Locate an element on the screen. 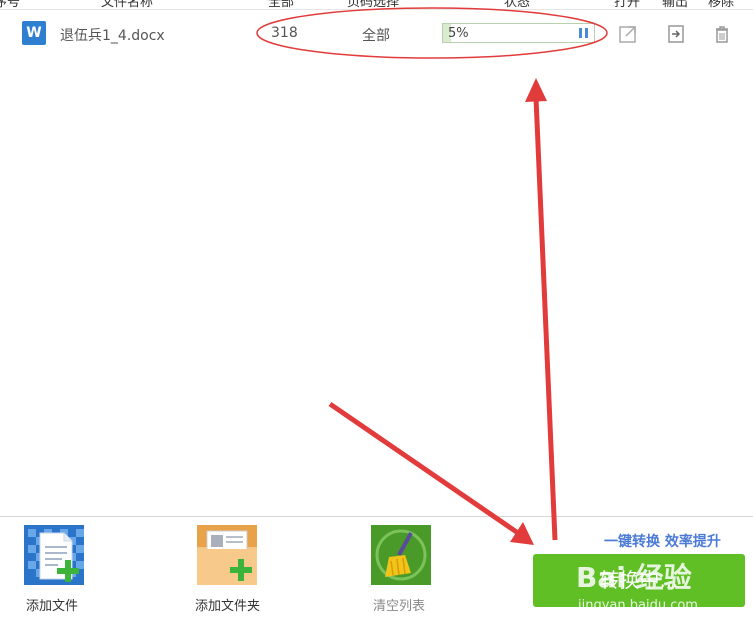 The height and width of the screenshot is (621, 753). header-status: 状态 is located at coordinates (517, 5).